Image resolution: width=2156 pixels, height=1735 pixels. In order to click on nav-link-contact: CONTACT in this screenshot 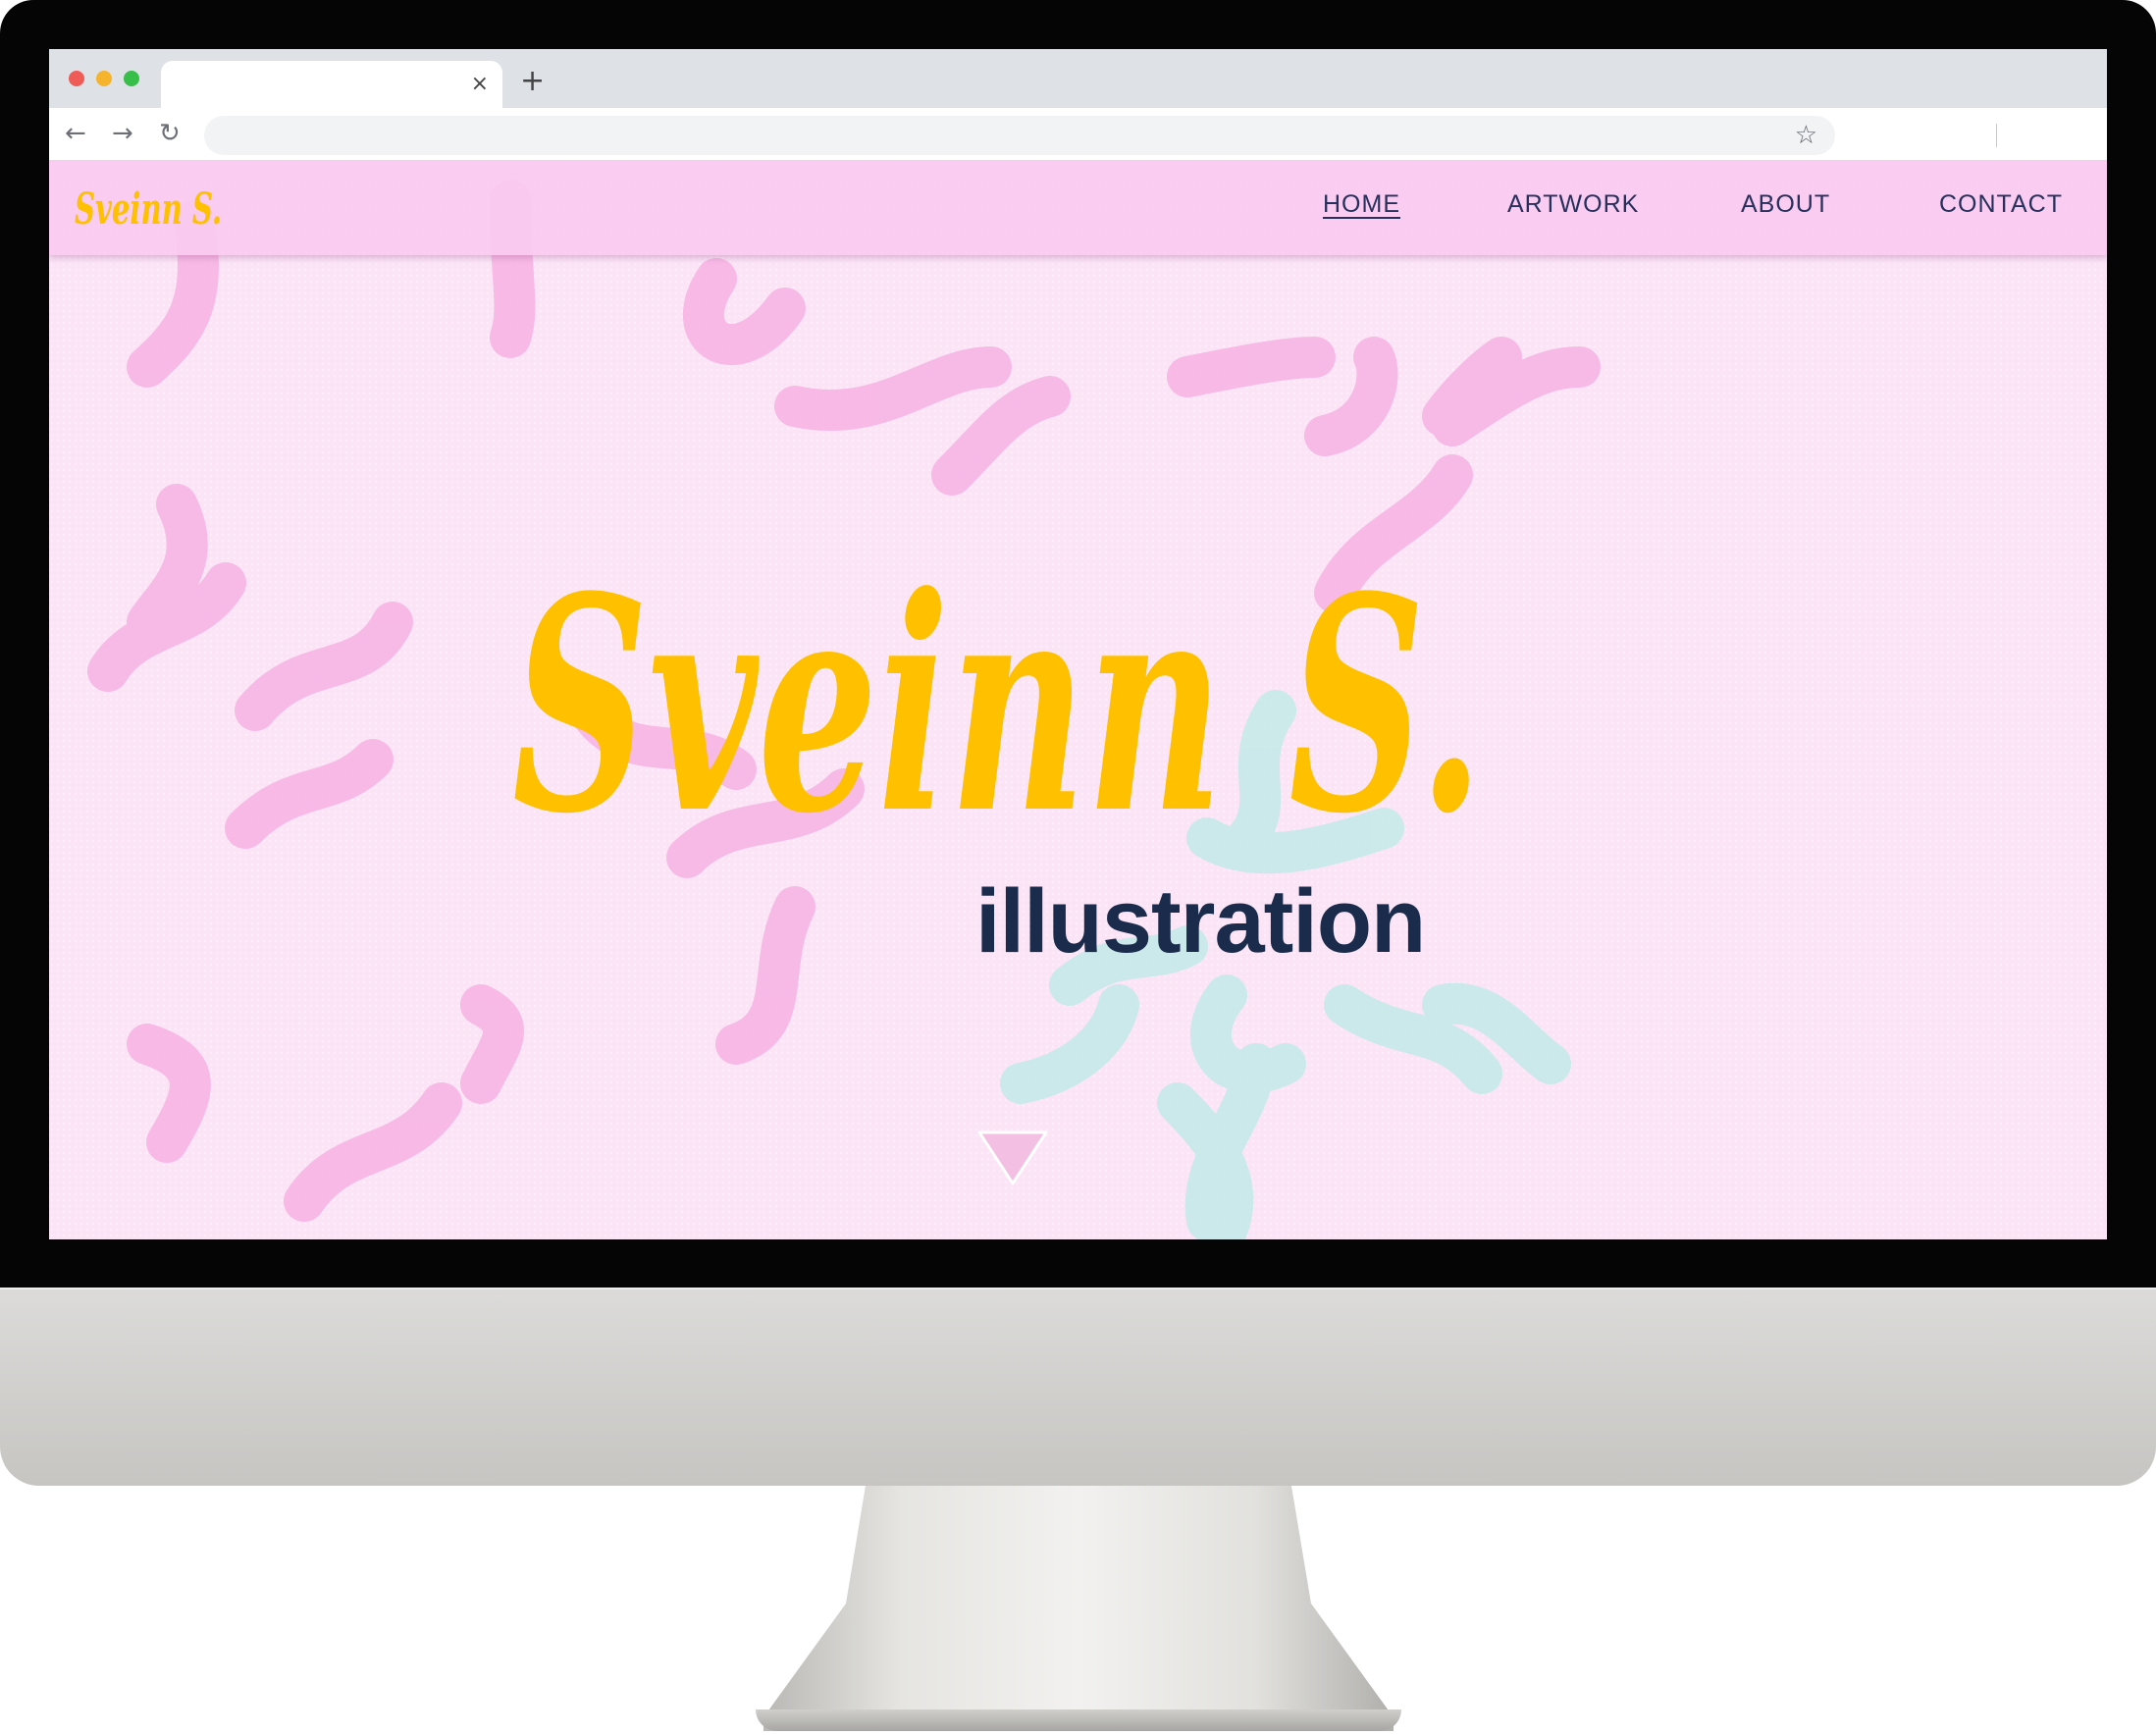, I will do `click(2001, 204)`.